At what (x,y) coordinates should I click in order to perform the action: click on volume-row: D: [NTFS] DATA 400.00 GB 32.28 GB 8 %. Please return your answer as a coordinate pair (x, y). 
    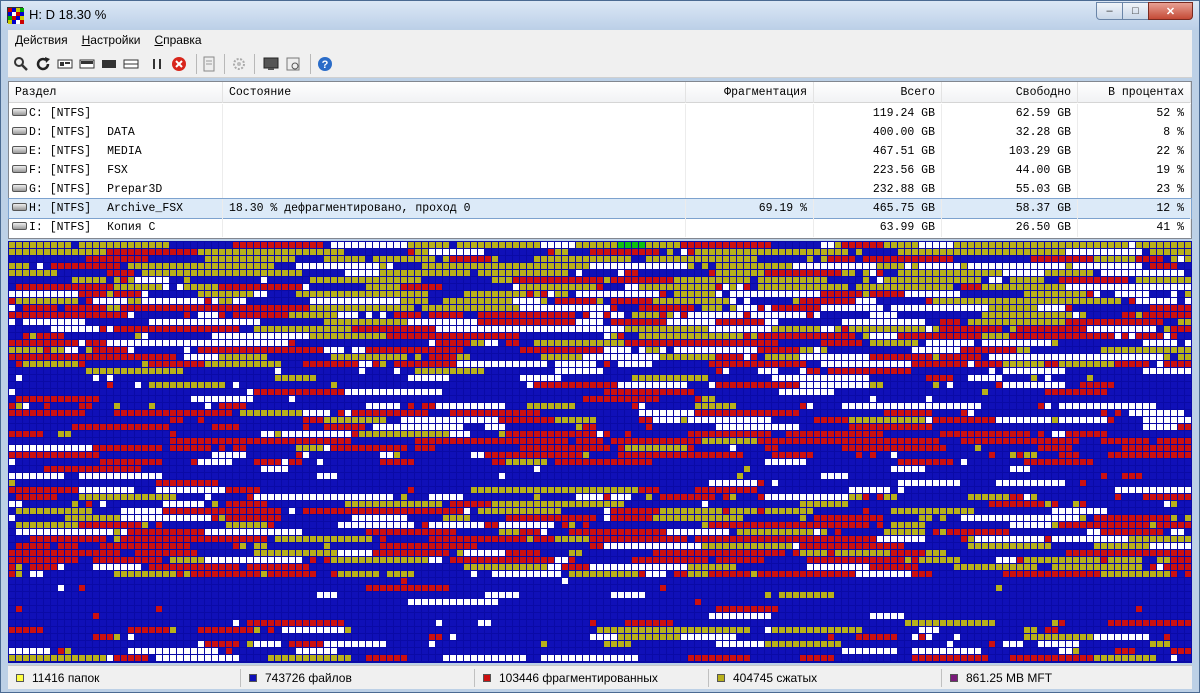
    Looking at the image, I should click on (600, 132).